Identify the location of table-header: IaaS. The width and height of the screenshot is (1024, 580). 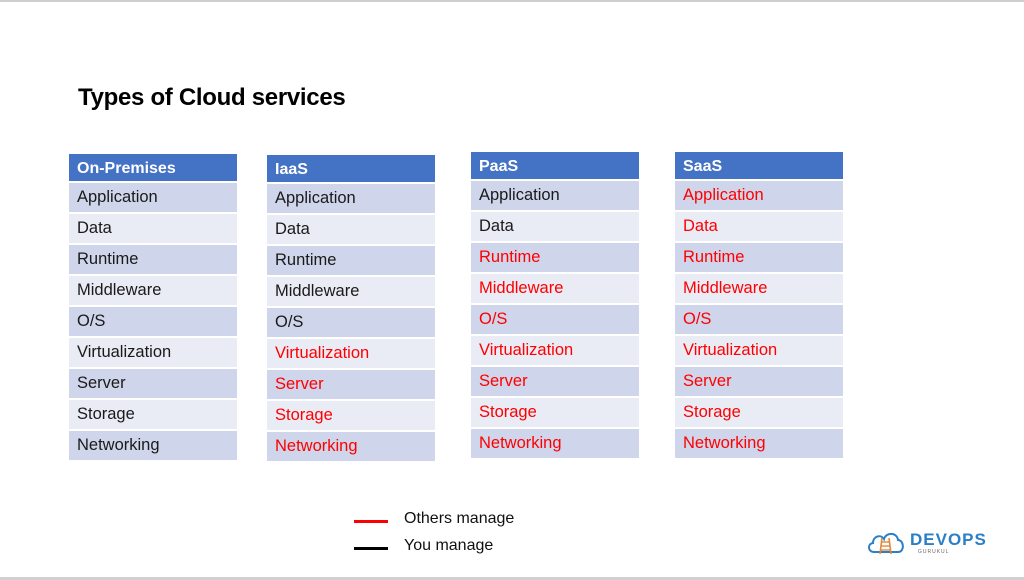
(351, 169).